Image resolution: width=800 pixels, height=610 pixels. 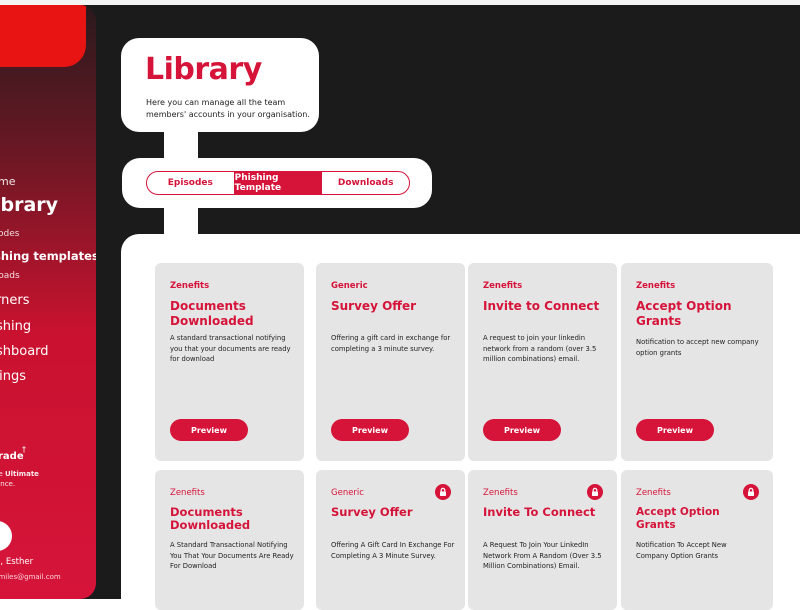 What do you see at coordinates (24, 351) in the screenshot?
I see `nav-dashboard: shboard` at bounding box center [24, 351].